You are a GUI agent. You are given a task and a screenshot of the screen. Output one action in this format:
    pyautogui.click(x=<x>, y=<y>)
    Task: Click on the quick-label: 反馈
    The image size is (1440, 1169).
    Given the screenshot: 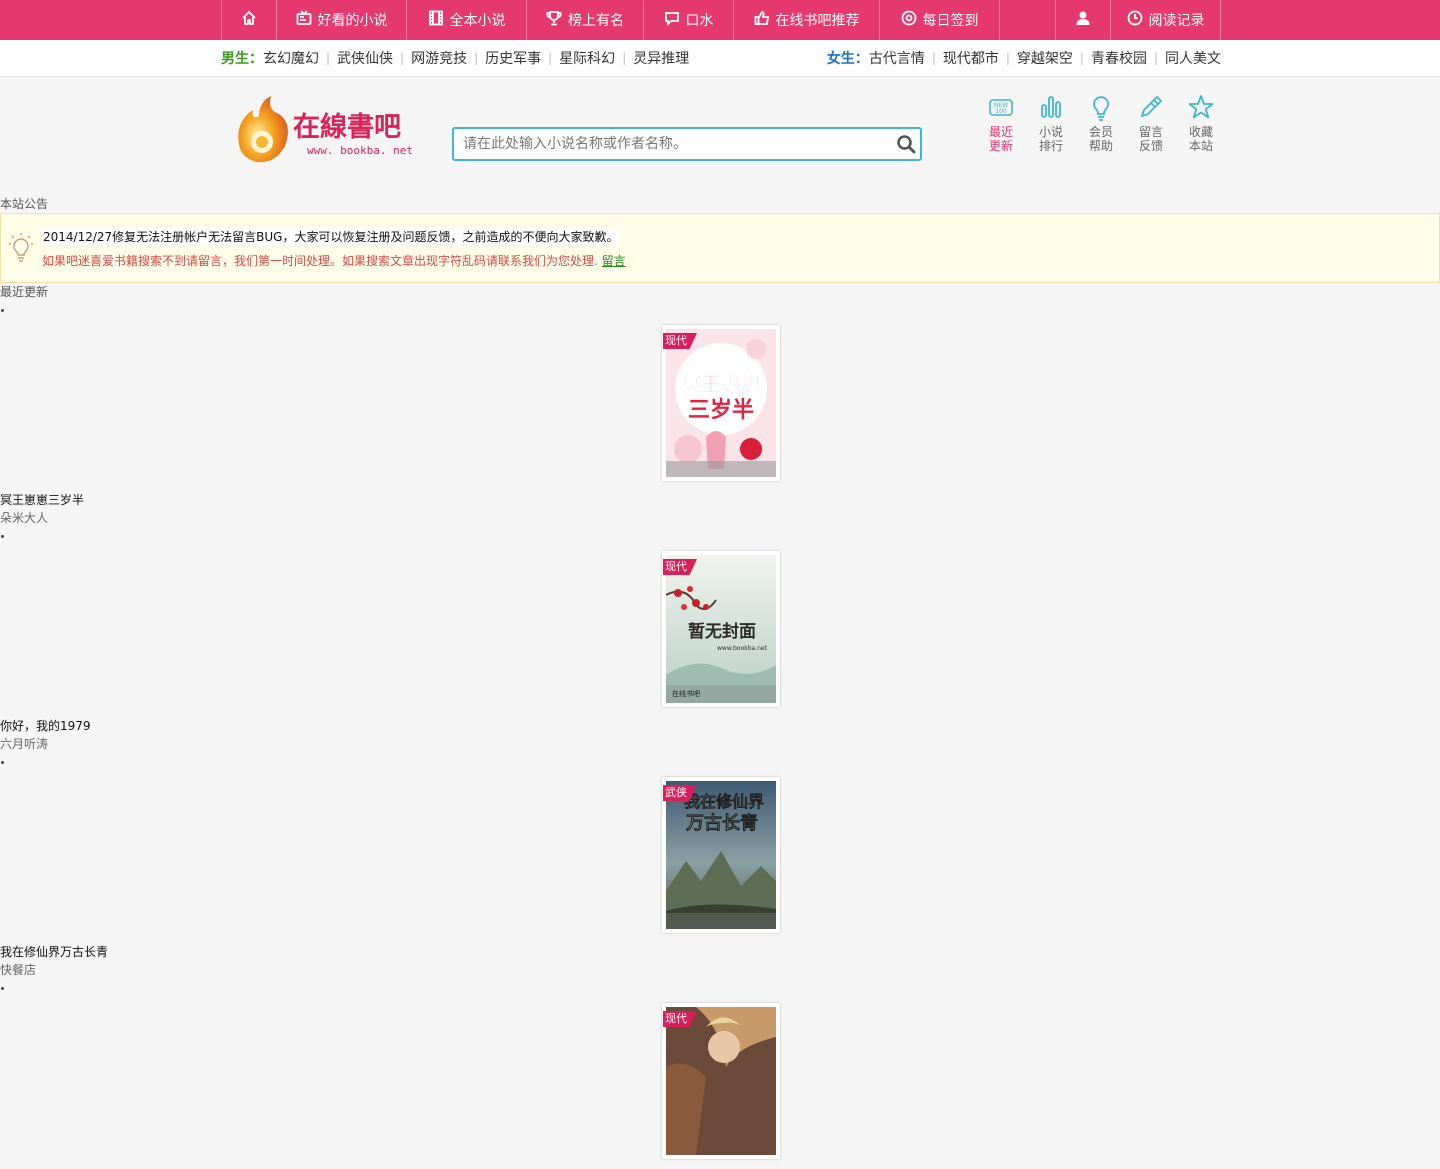 What is the action you would take?
    pyautogui.click(x=1150, y=146)
    